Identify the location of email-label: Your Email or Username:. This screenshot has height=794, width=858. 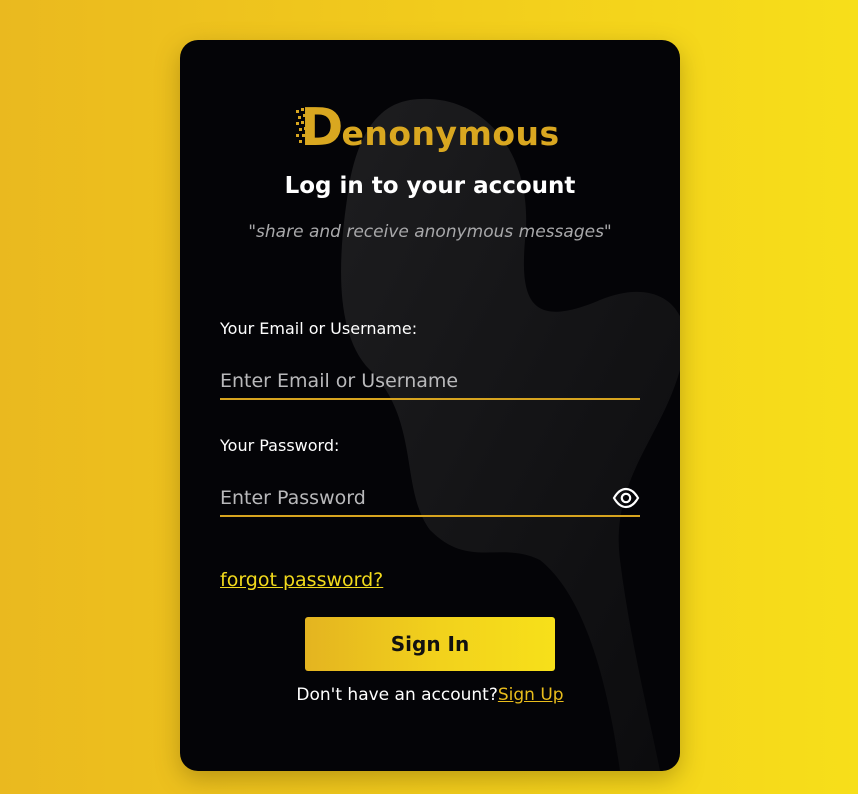
(319, 328).